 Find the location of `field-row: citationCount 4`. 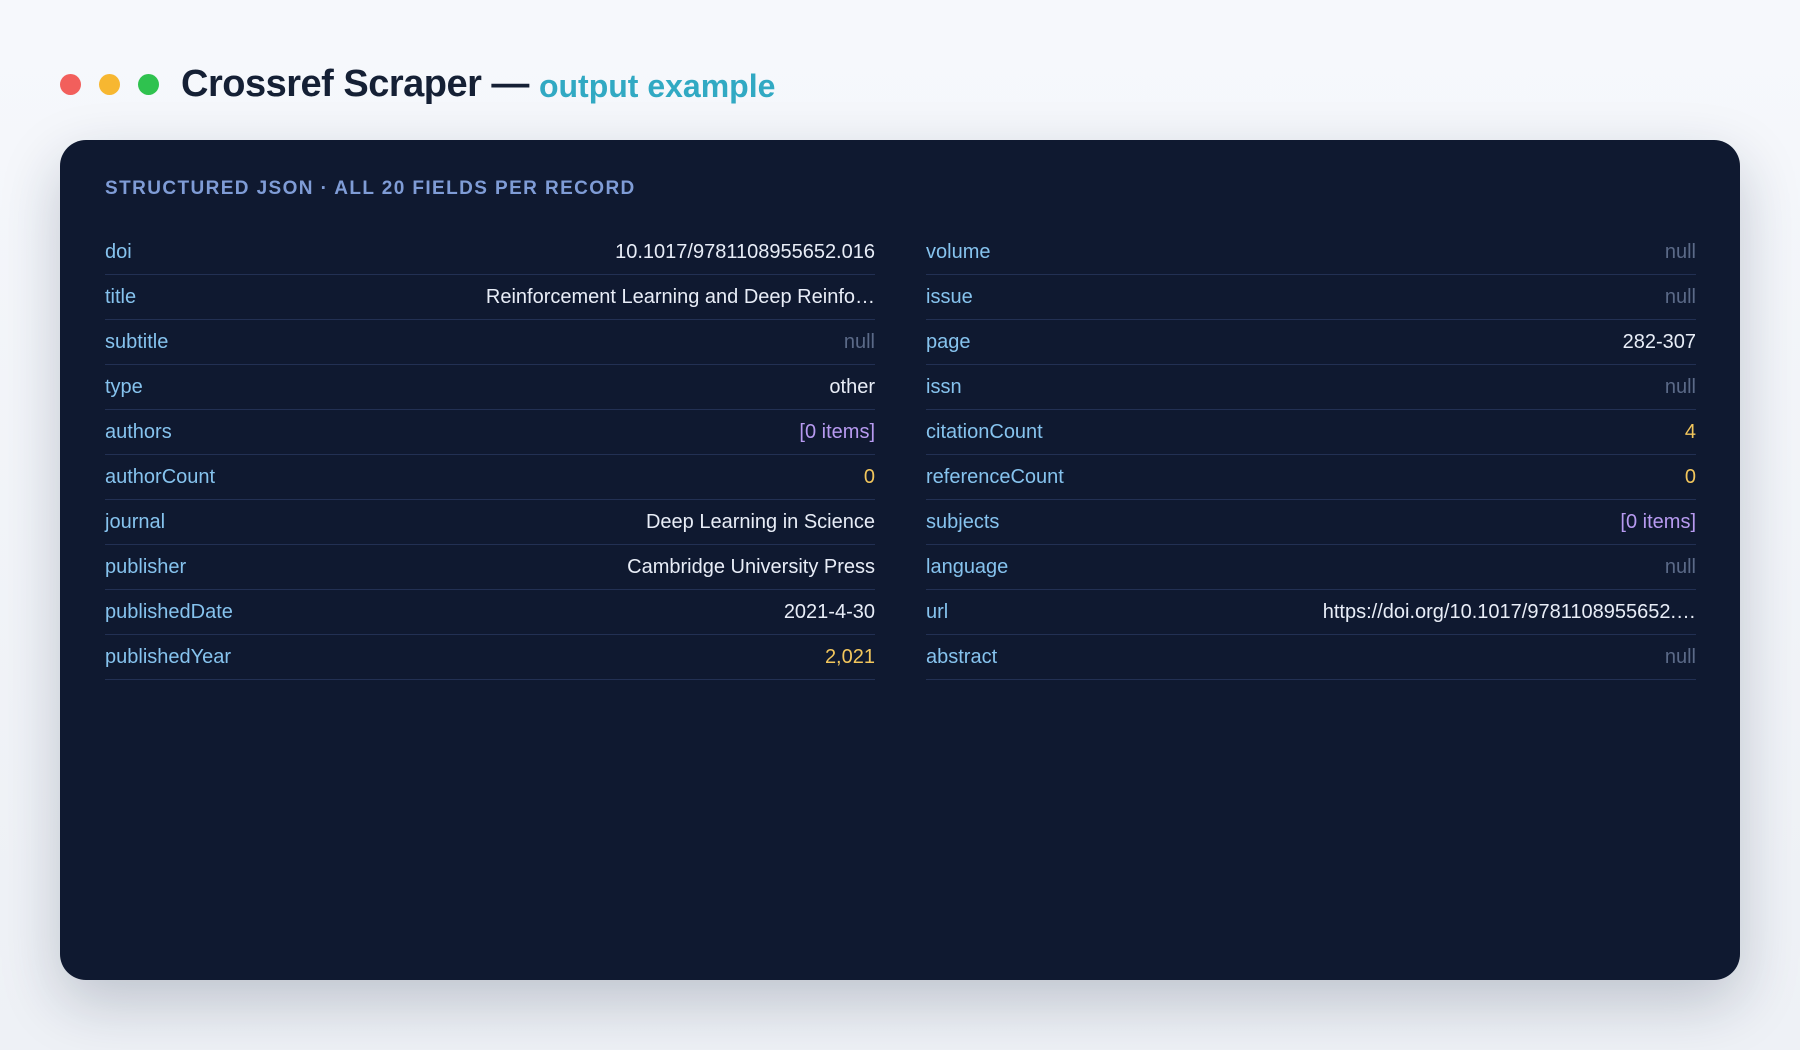

field-row: citationCount 4 is located at coordinates (1311, 432).